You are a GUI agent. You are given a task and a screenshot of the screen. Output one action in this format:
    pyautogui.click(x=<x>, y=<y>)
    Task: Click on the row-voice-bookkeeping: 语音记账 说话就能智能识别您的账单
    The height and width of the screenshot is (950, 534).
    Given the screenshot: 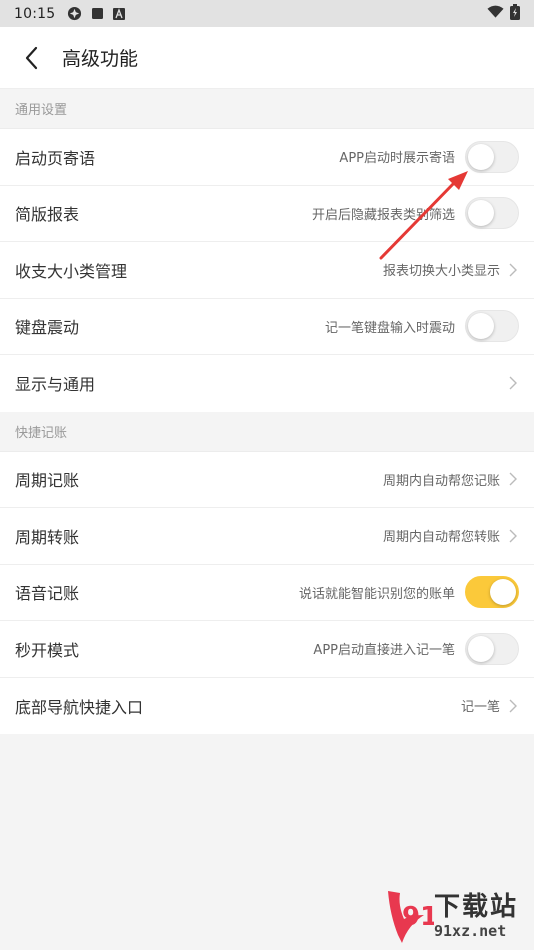 What is the action you would take?
    pyautogui.click(x=267, y=593)
    